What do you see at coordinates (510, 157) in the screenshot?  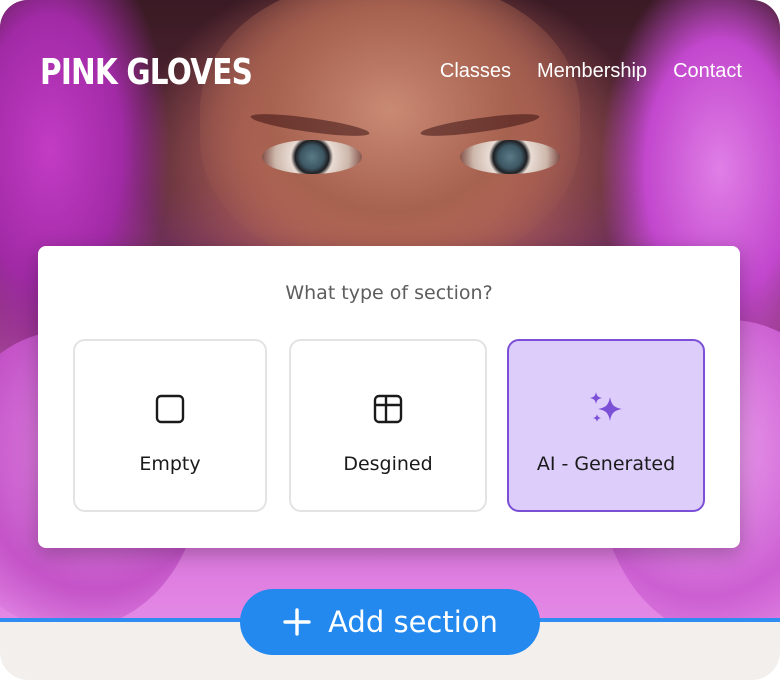 I see `eye-right` at bounding box center [510, 157].